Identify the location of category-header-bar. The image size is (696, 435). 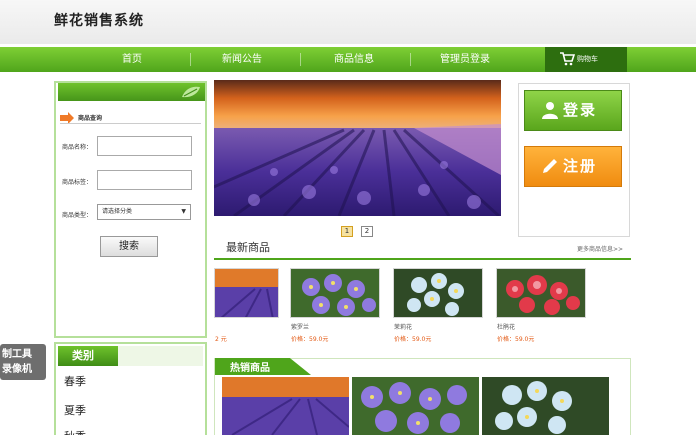
(160, 356).